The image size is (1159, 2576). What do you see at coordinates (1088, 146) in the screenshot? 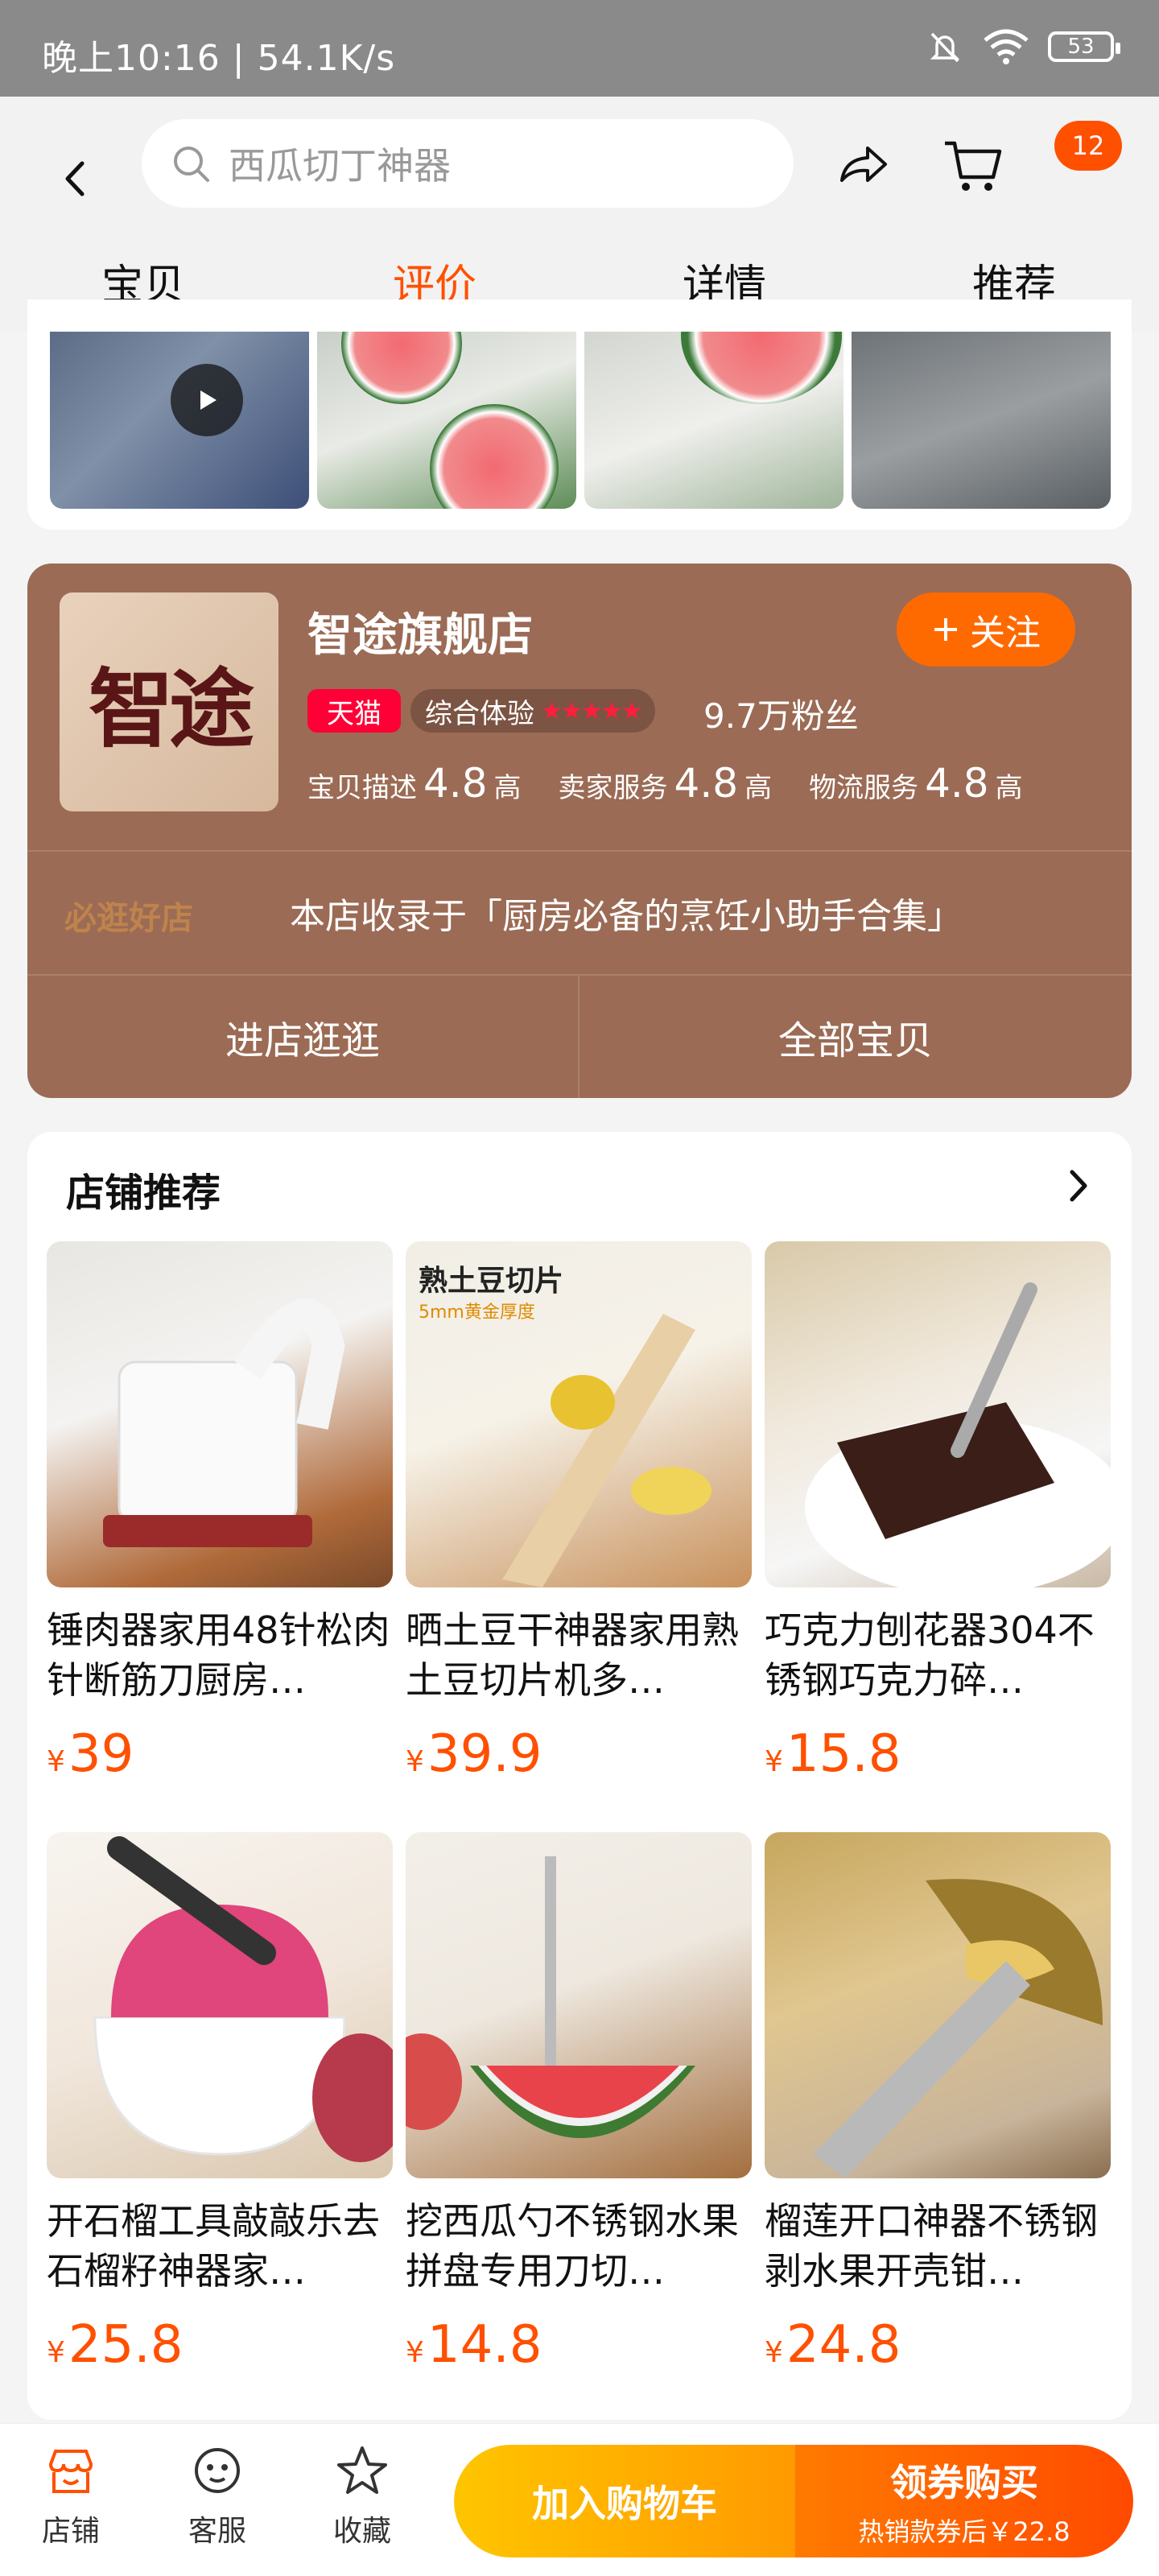
I see `cart-count-badge: 12` at bounding box center [1088, 146].